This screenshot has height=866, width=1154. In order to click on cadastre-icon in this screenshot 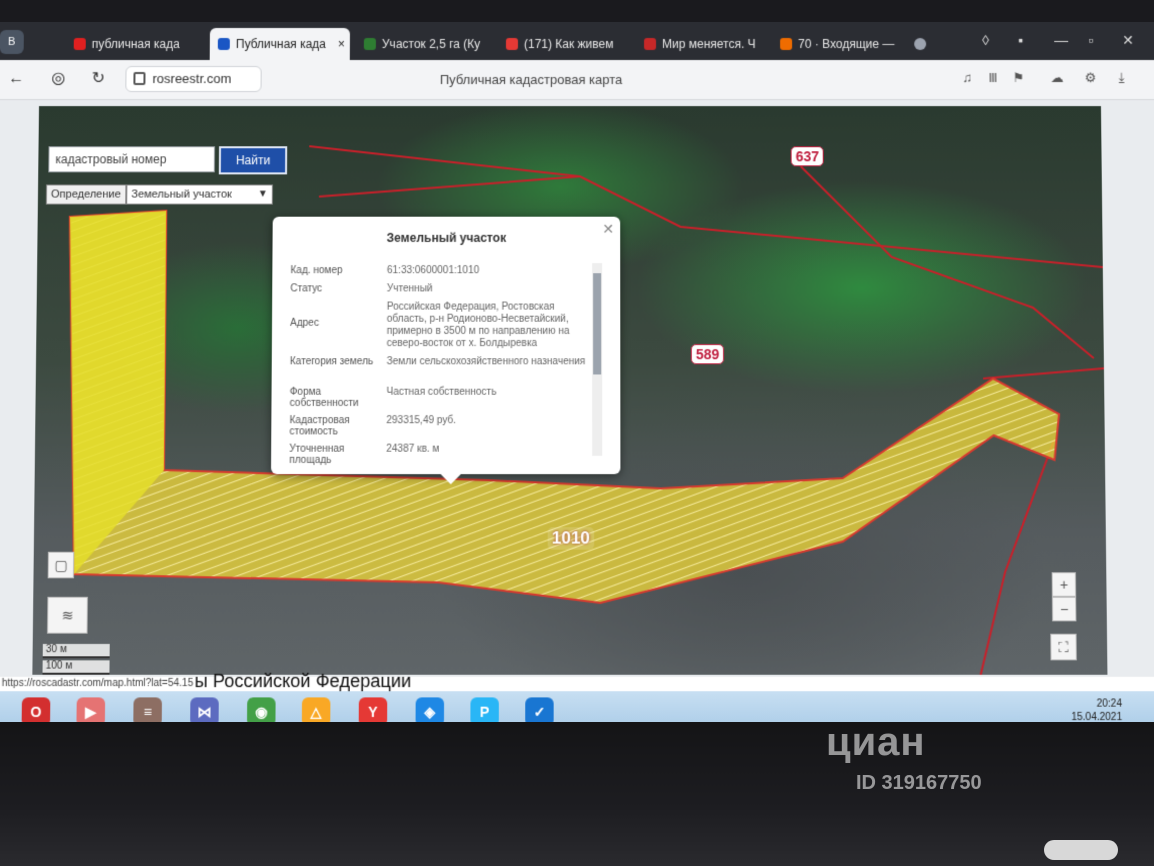, I will do `click(223, 44)`.